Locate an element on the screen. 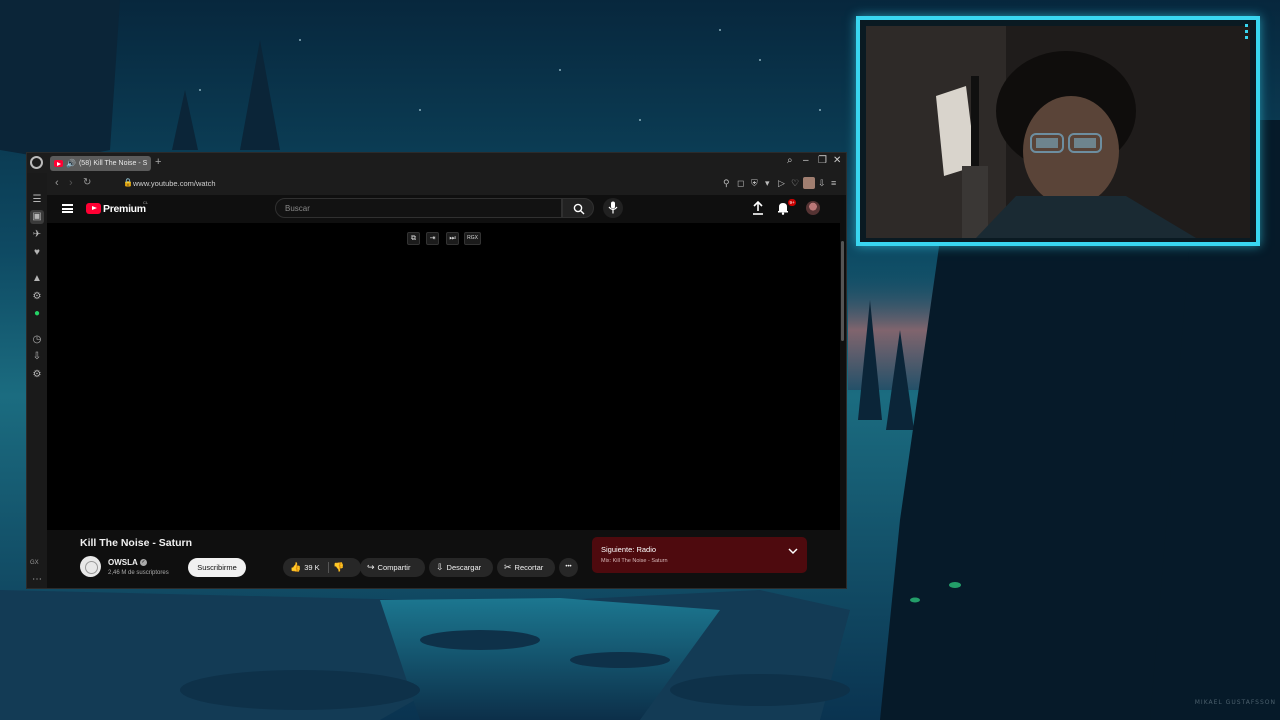  search-icon is located at coordinates (579, 209).